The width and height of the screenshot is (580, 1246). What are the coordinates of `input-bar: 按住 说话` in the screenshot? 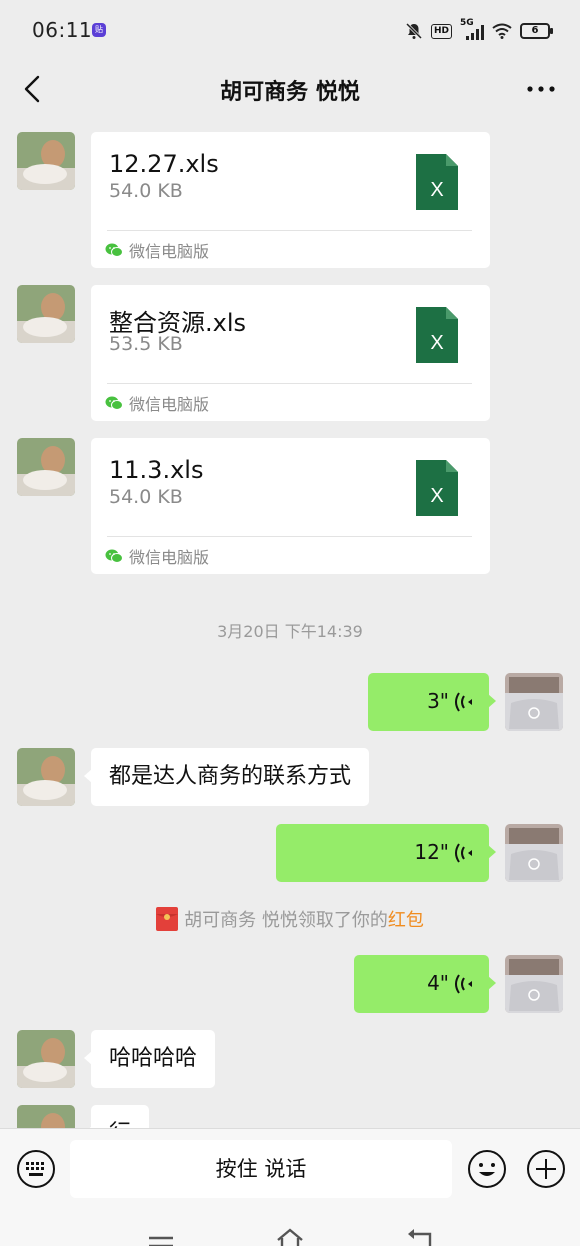 It's located at (290, 1168).